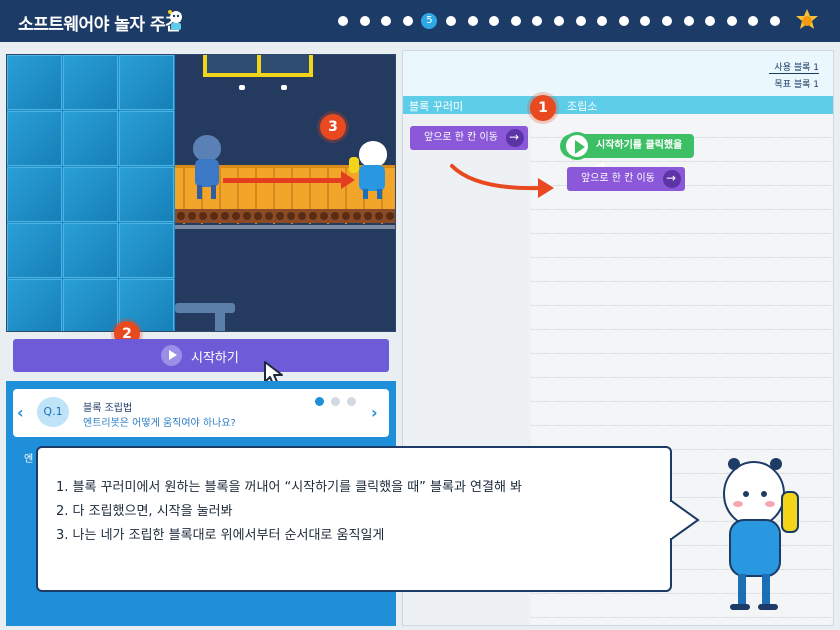 Image resolution: width=840 pixels, height=630 pixels. I want to click on palette-title: 블록 꾸러미, so click(436, 106).